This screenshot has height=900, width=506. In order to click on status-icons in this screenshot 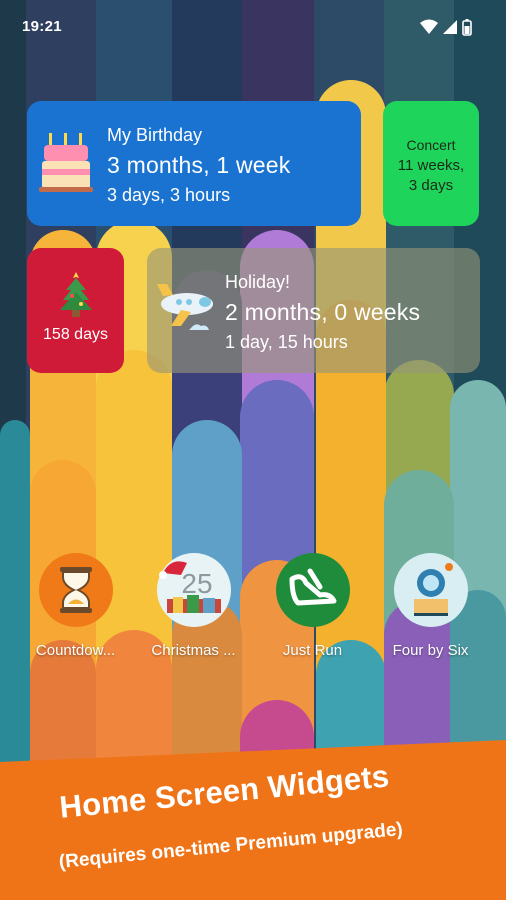, I will do `click(446, 27)`.